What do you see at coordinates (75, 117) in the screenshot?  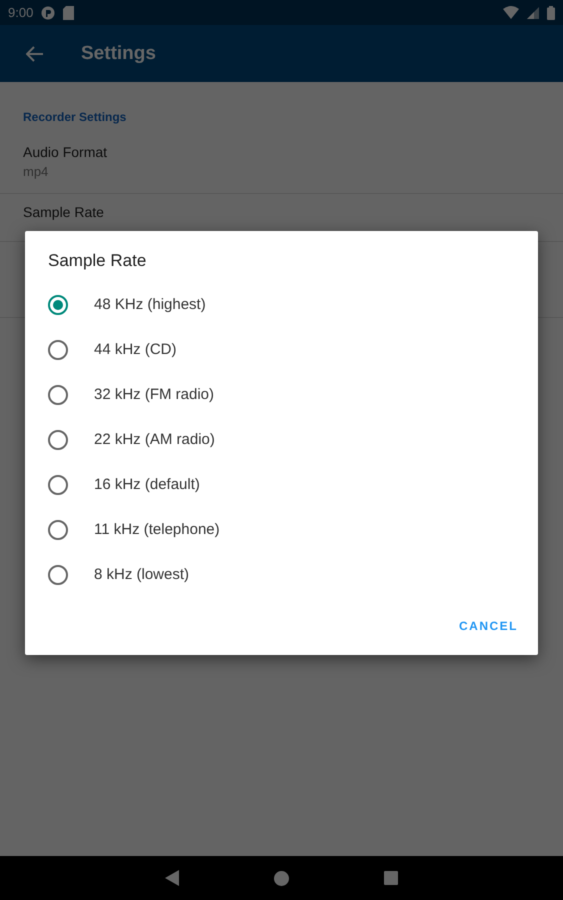 I see `section-header: Recorder Settings` at bounding box center [75, 117].